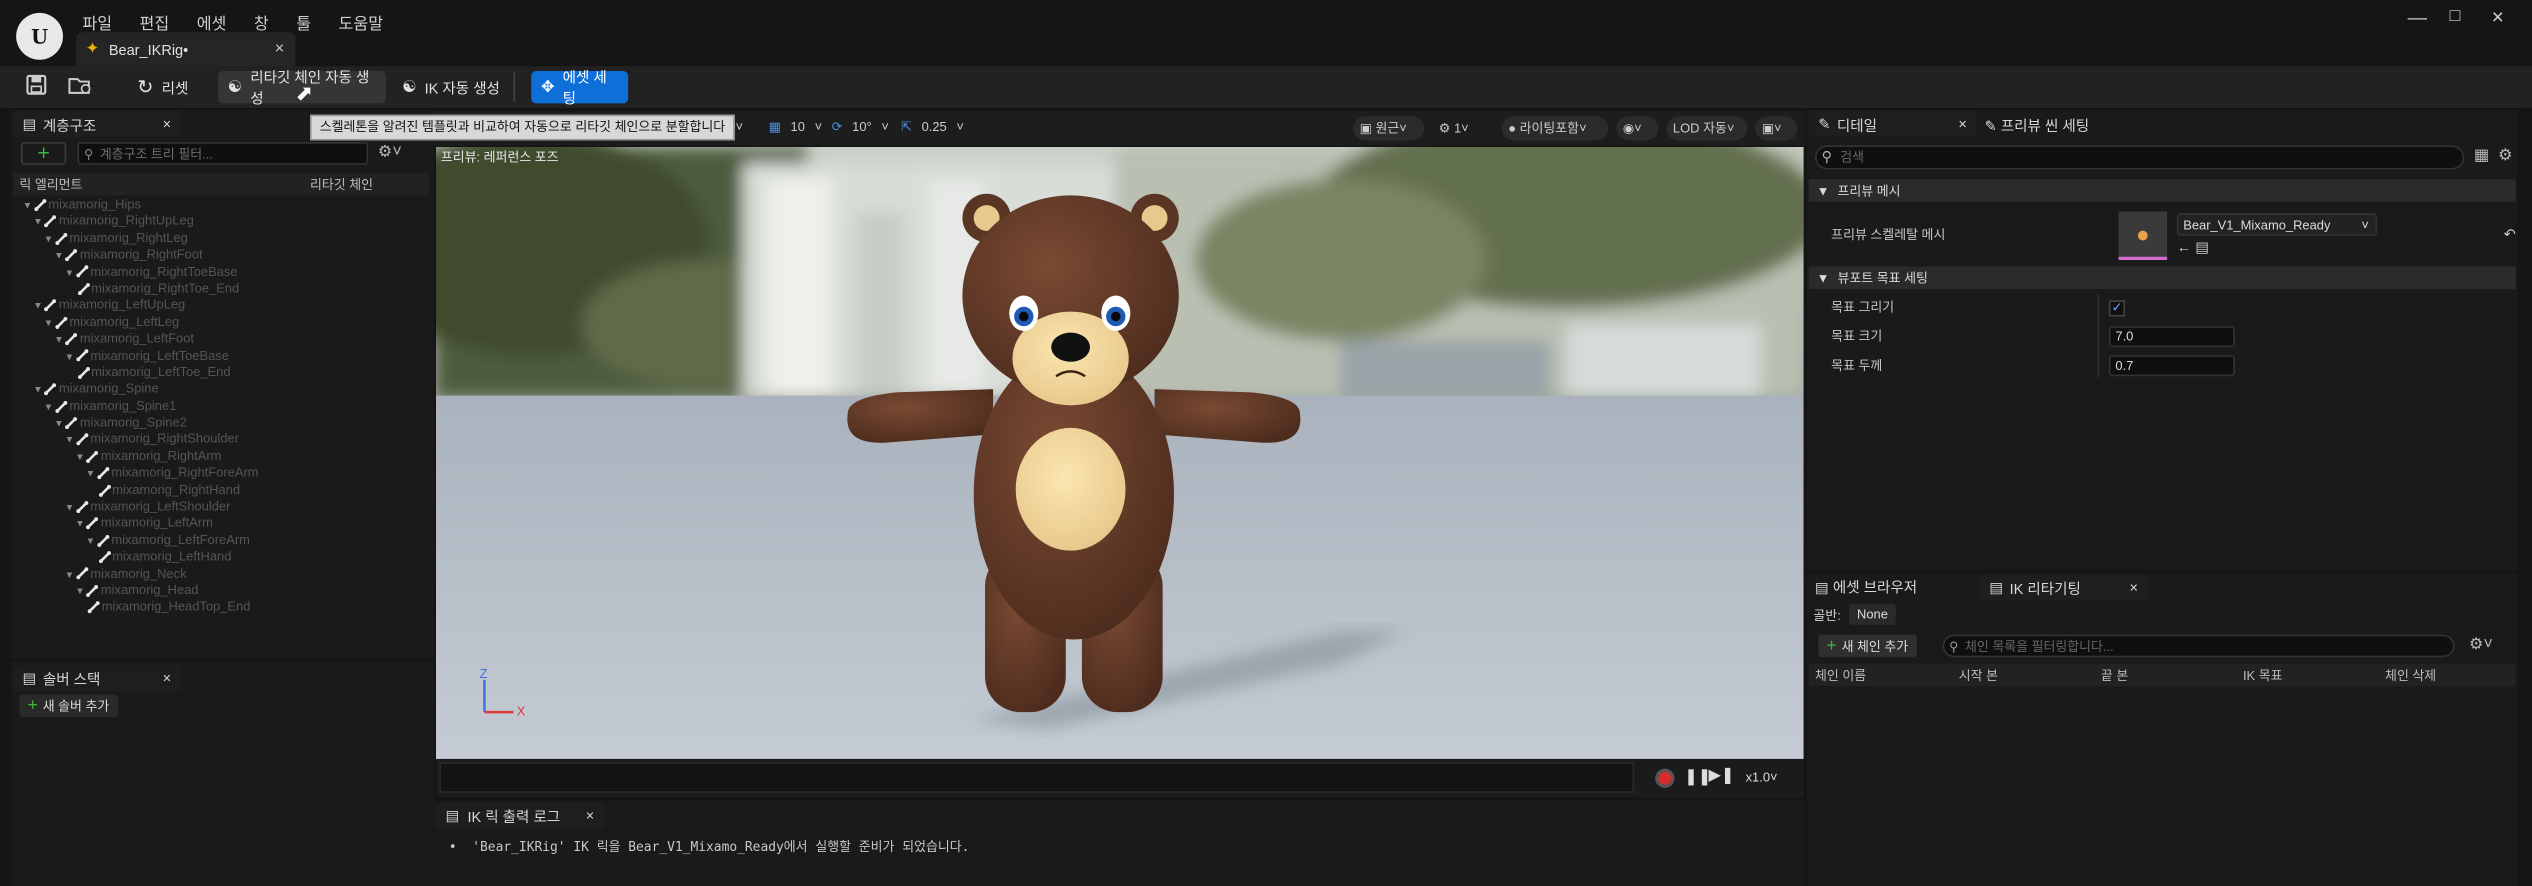 The width and height of the screenshot is (2532, 886). What do you see at coordinates (450, 87) in the screenshot?
I see `auto-create-ik-button: ☯ IK 자동 생성` at bounding box center [450, 87].